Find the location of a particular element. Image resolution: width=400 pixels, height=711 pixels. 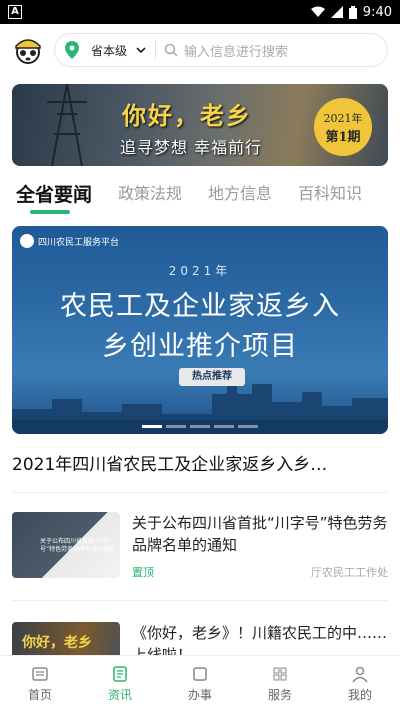

signal-icon is located at coordinates (336, 12).